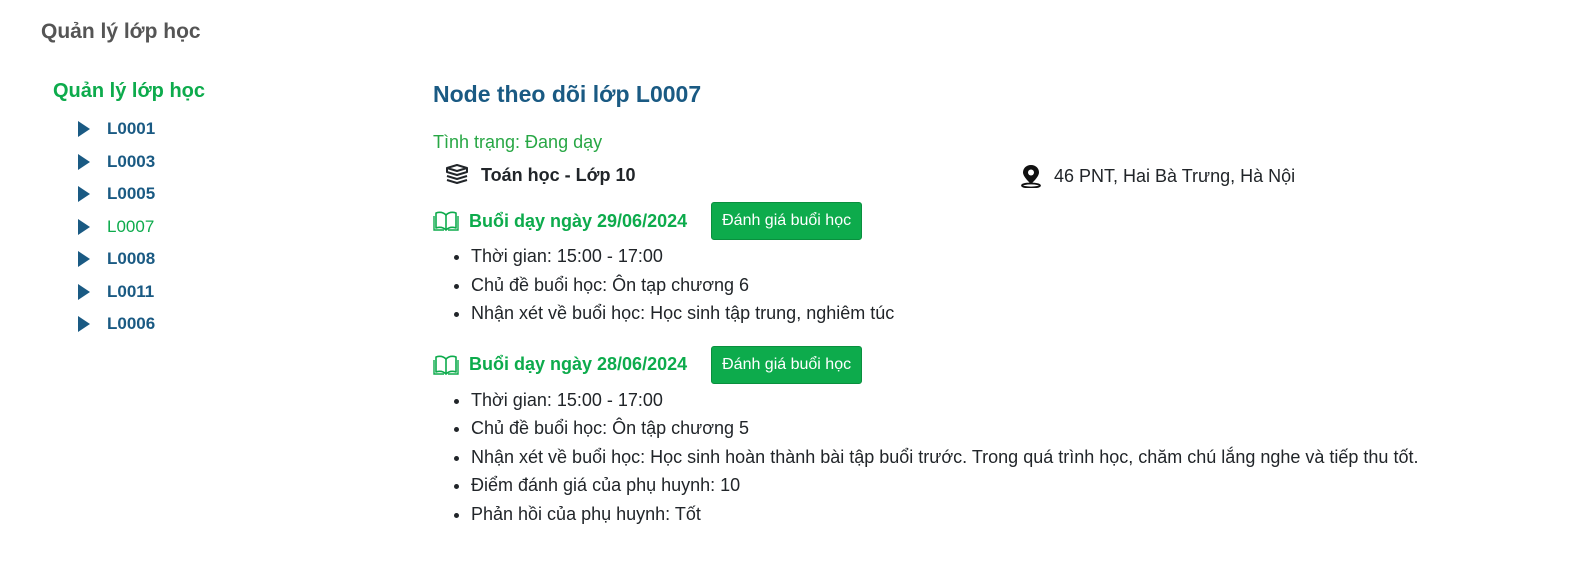 This screenshot has width=1585, height=584. Describe the element at coordinates (1031, 176) in the screenshot. I see `map-pin-icon` at that location.